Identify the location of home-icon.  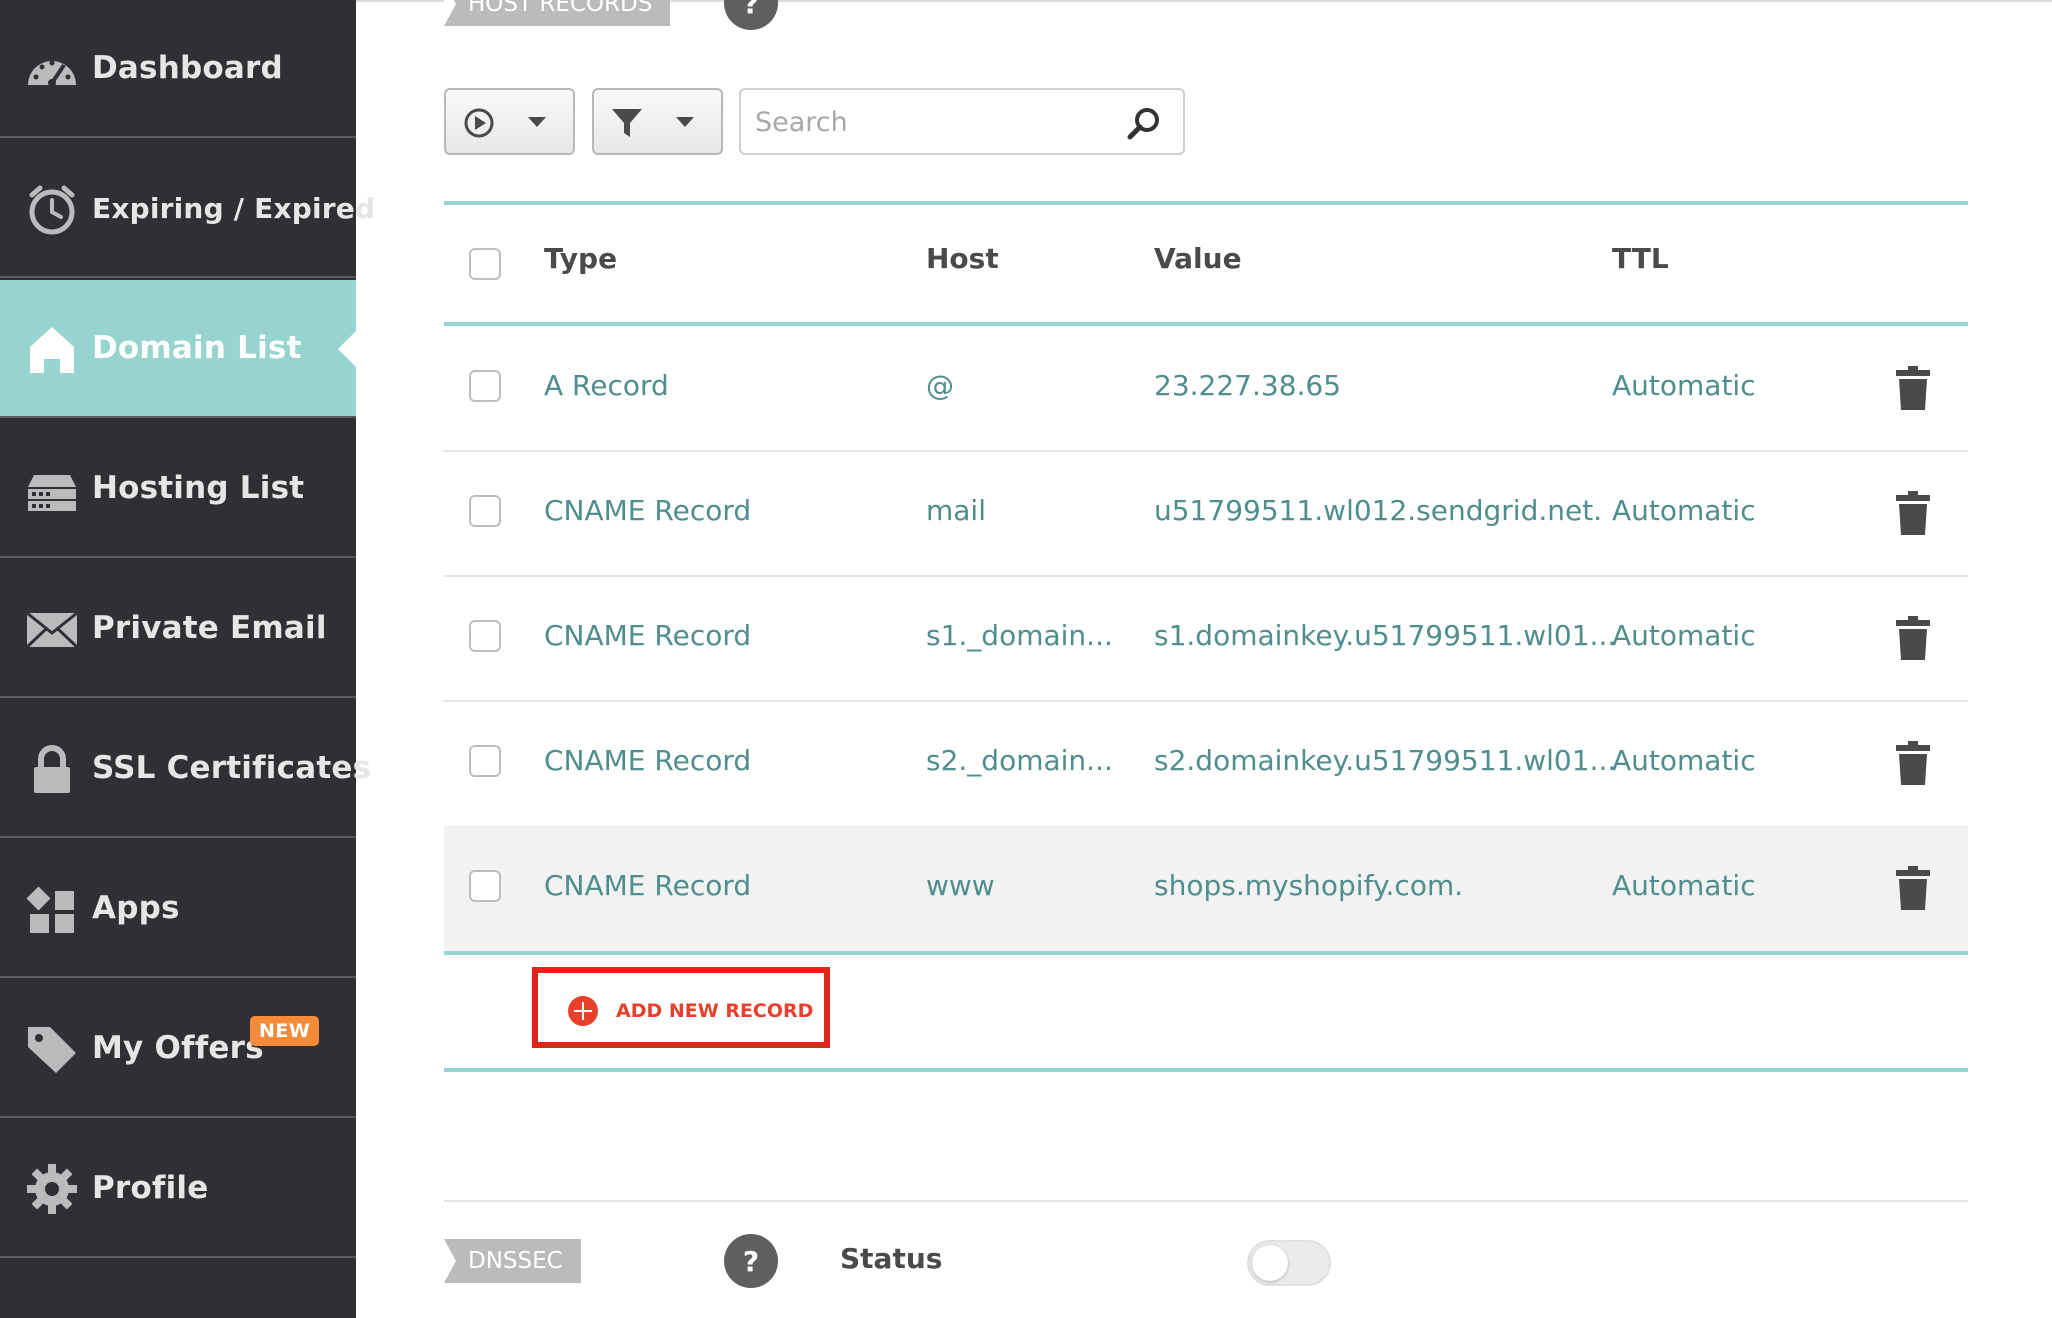
(52, 349).